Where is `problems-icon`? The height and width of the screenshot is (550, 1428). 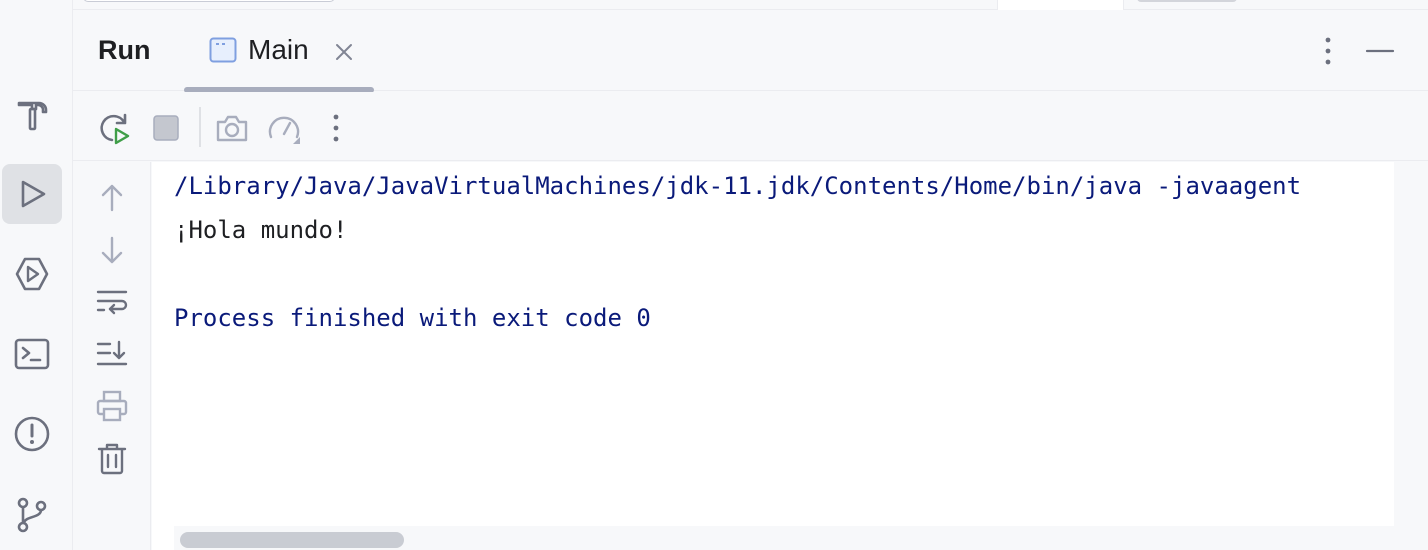
problems-icon is located at coordinates (32, 434).